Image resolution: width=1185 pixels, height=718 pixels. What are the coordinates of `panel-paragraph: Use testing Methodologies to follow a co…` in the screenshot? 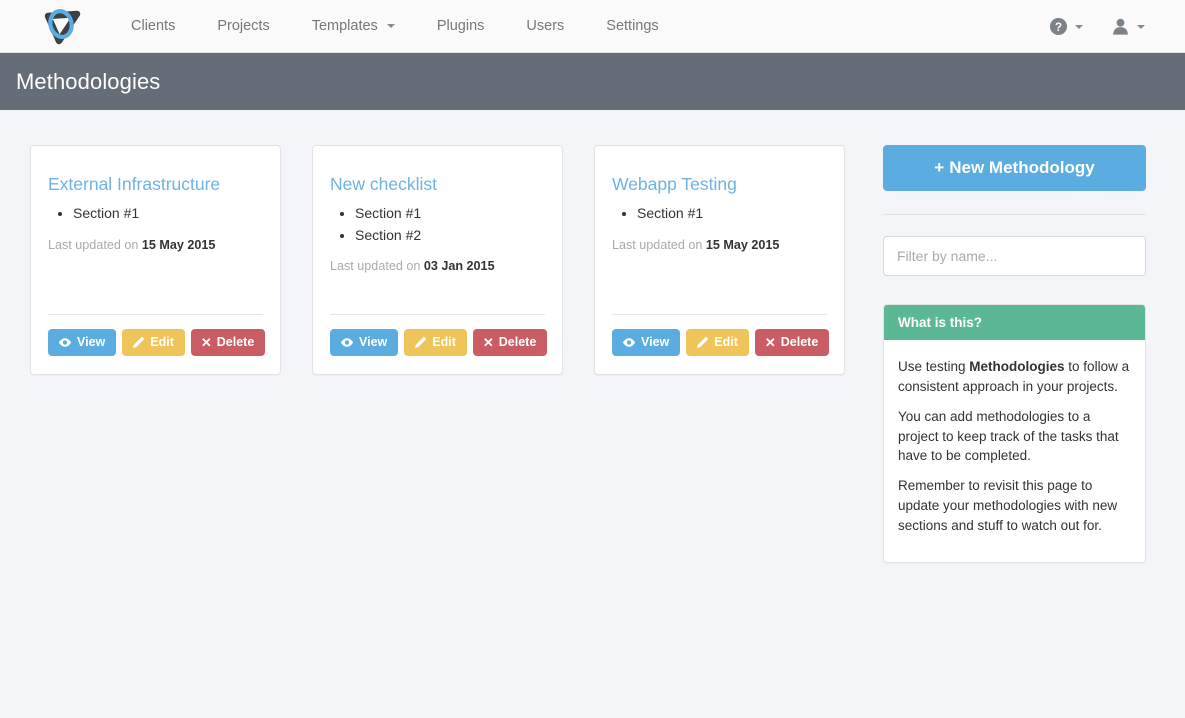 It's located at (1014, 377).